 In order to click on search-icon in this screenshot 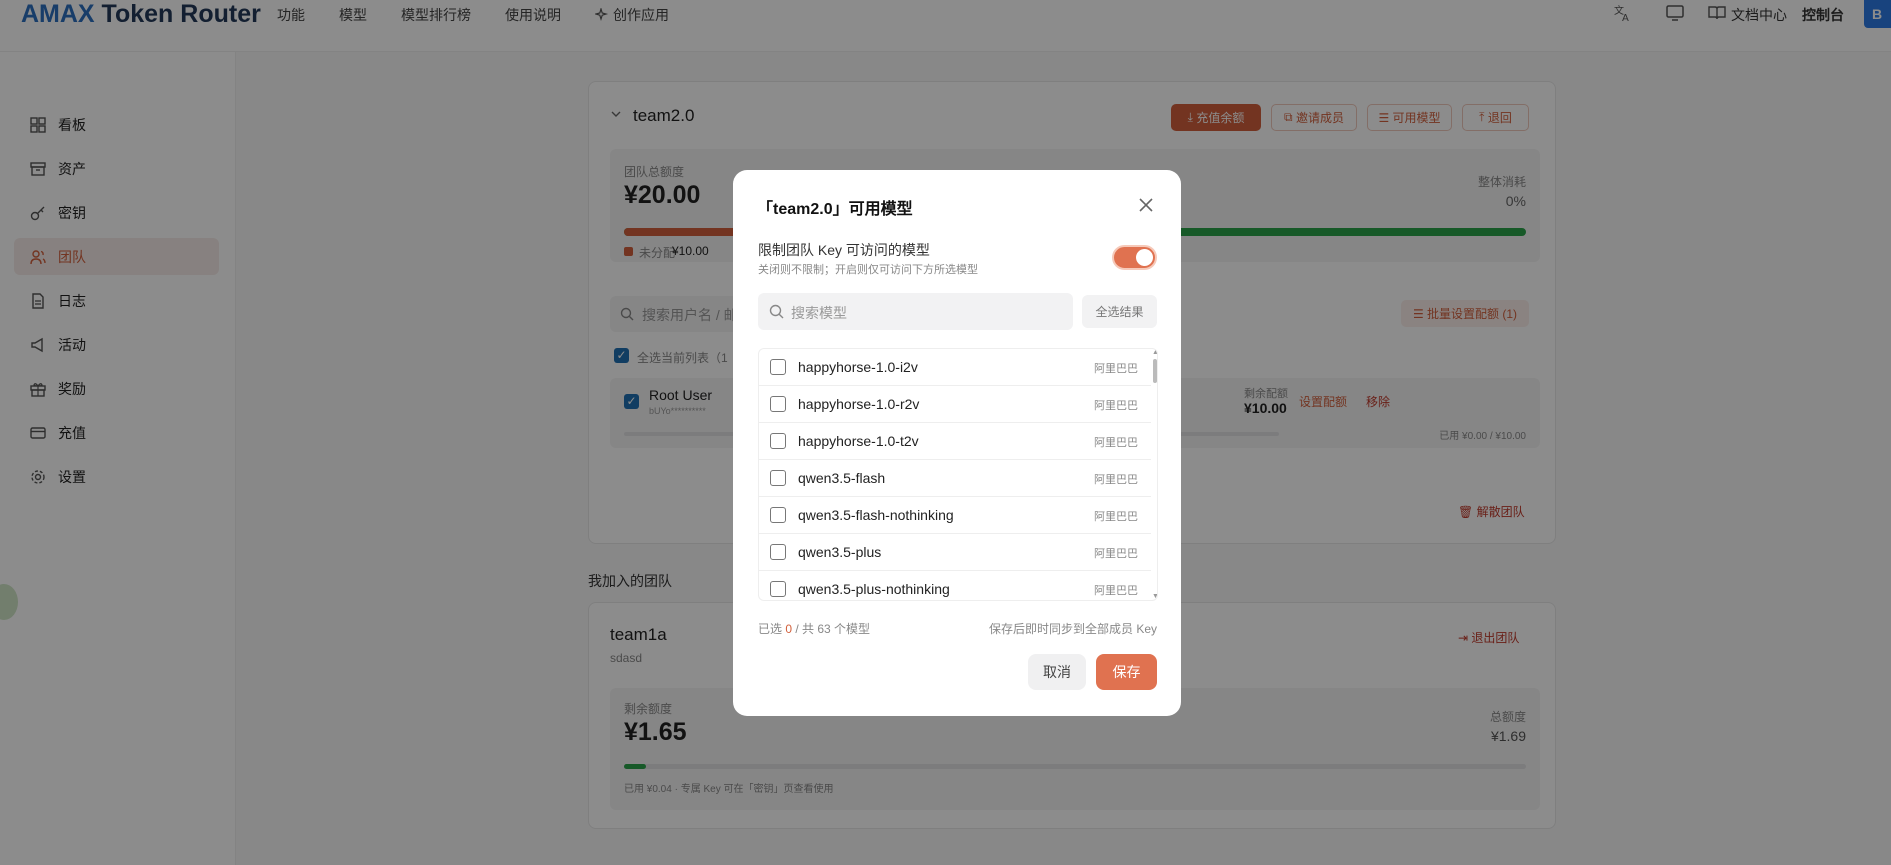, I will do `click(776, 311)`.